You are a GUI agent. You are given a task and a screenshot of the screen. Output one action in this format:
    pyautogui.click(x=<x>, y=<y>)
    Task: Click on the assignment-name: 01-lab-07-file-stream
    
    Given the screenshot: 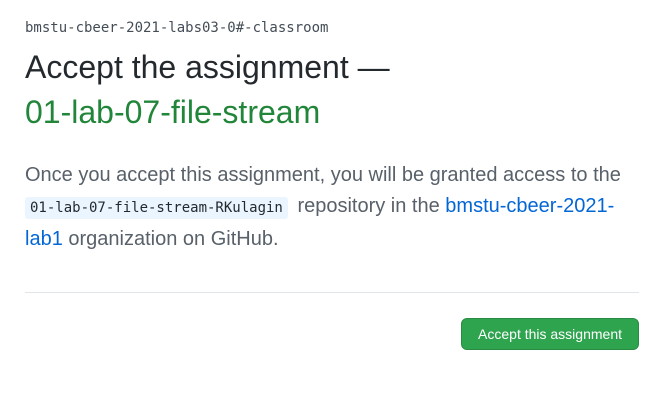 What is the action you would take?
    pyautogui.click(x=173, y=112)
    